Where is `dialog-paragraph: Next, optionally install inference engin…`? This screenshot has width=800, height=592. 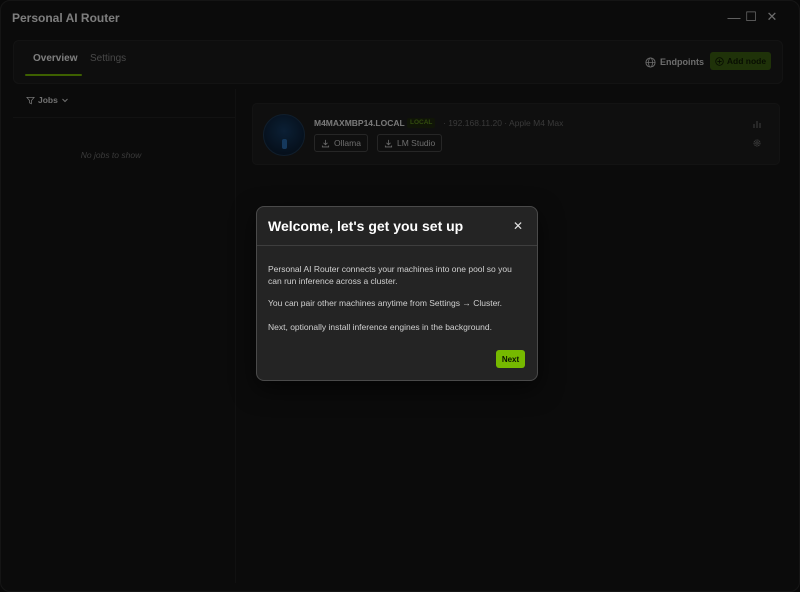 dialog-paragraph: Next, optionally install inference engin… is located at coordinates (380, 327).